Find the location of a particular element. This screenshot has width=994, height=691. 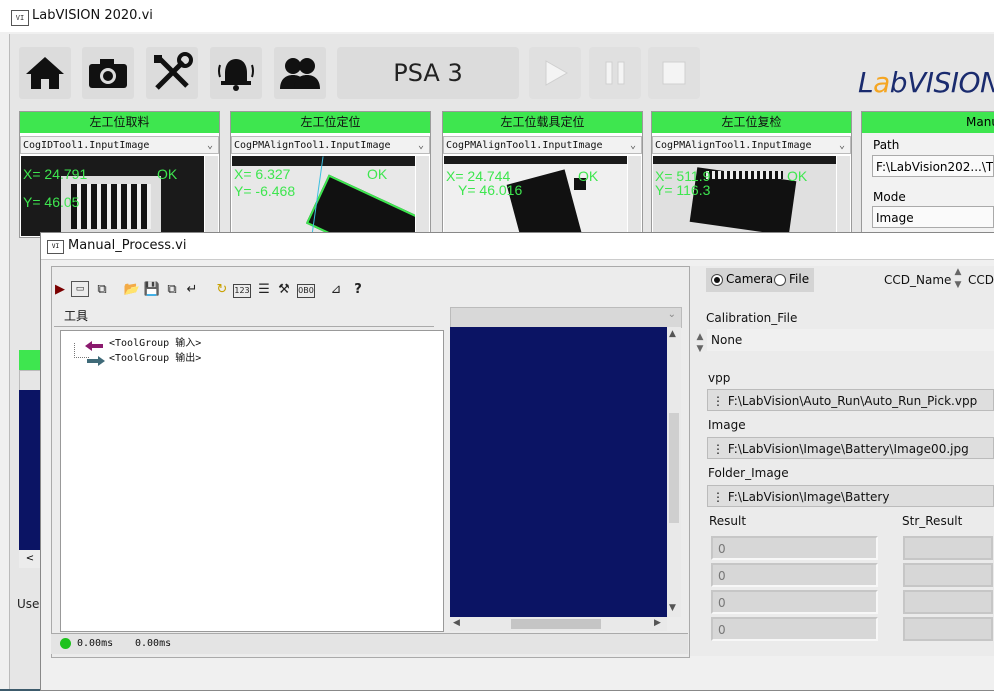

pause-icon is located at coordinates (615, 73).